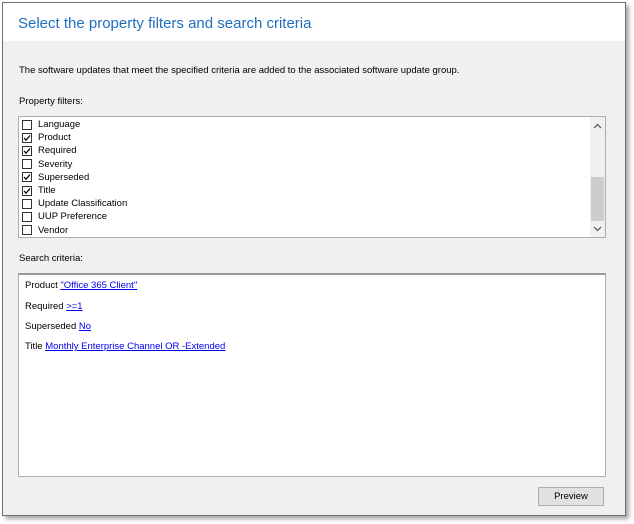 Image resolution: width=634 pixels, height=524 pixels. What do you see at coordinates (85, 326) in the screenshot?
I see `criteria-value-link: No` at bounding box center [85, 326].